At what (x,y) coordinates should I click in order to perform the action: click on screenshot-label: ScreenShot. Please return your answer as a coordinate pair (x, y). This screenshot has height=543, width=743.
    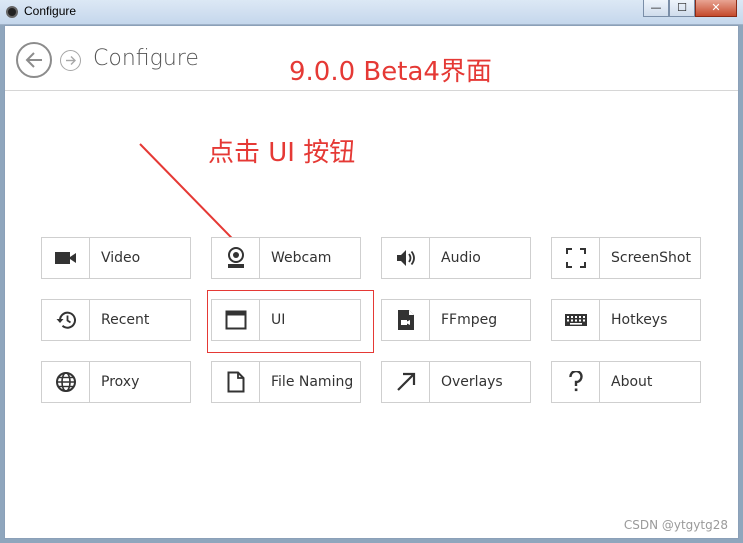
    Looking at the image, I should click on (651, 258).